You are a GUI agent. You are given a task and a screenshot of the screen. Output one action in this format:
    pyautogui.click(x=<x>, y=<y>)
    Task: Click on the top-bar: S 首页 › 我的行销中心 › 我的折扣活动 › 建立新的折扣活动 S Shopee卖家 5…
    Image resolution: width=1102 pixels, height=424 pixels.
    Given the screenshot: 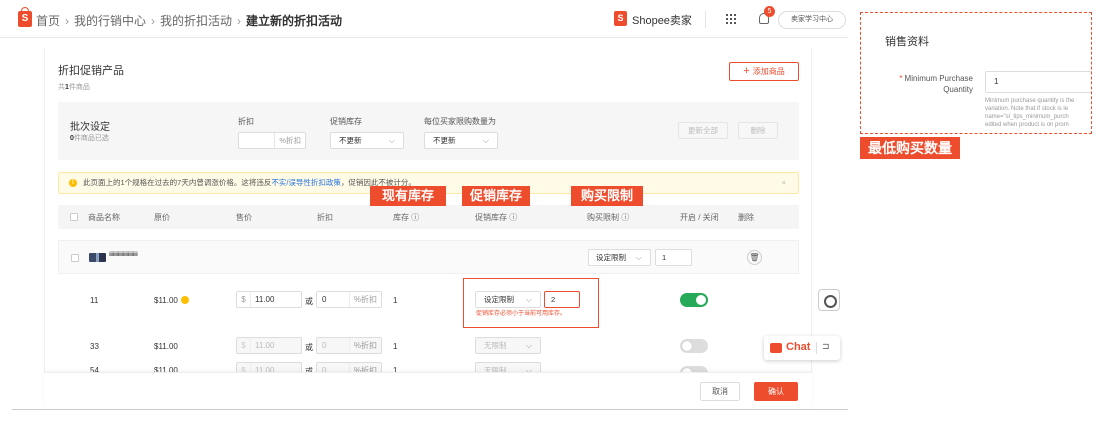 What is the action you would take?
    pyautogui.click(x=424, y=19)
    